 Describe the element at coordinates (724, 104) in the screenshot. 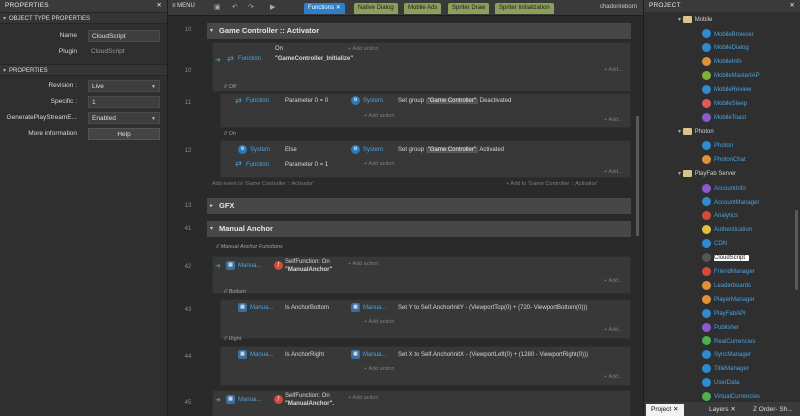

I see `plugin-item: MobileSleep` at that location.